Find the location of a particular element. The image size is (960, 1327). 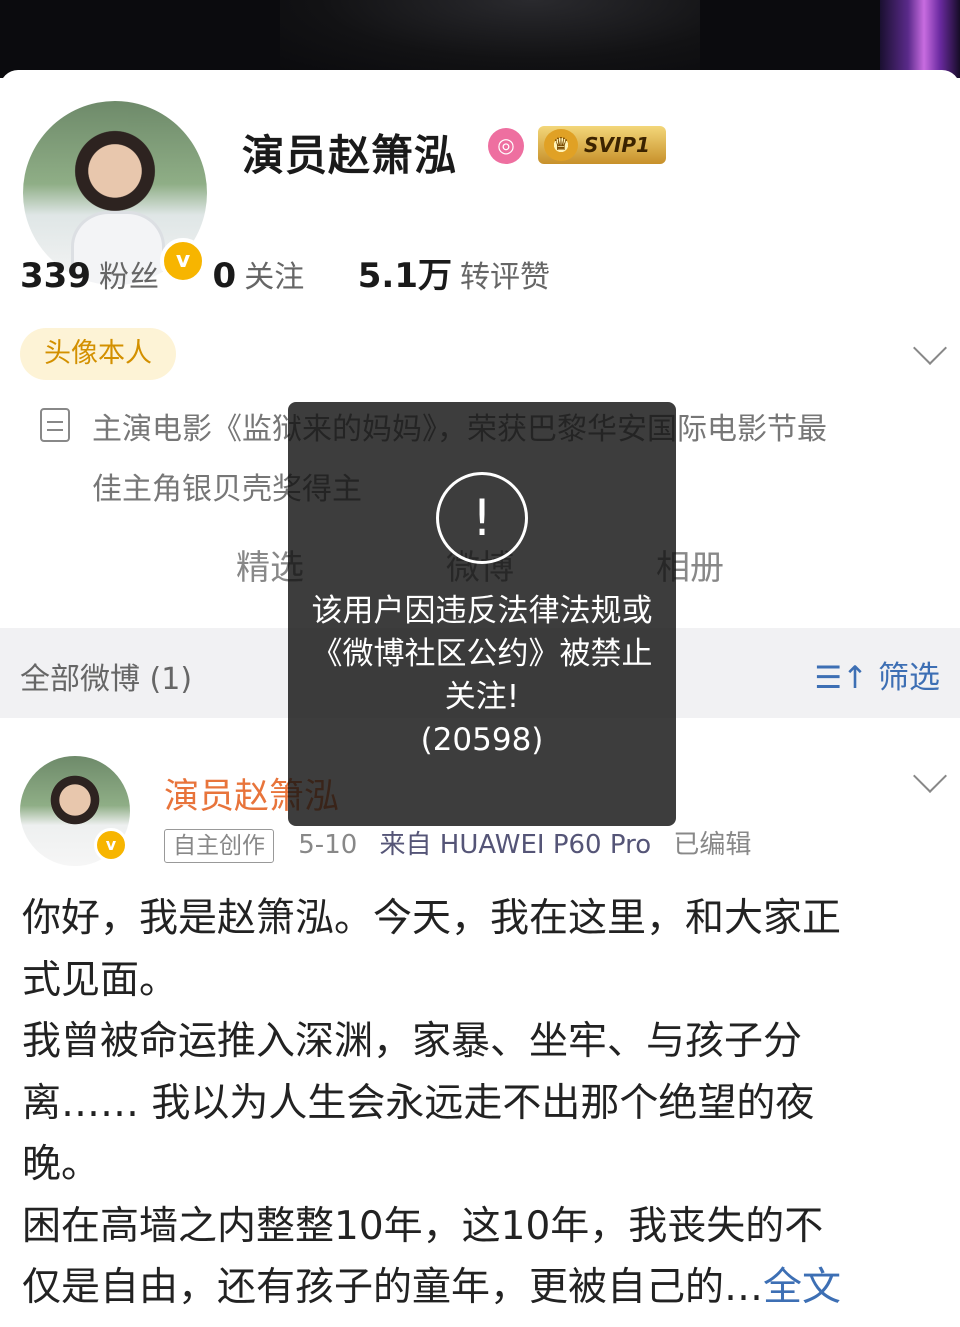

profile-cover-image is located at coordinates (480, 39).